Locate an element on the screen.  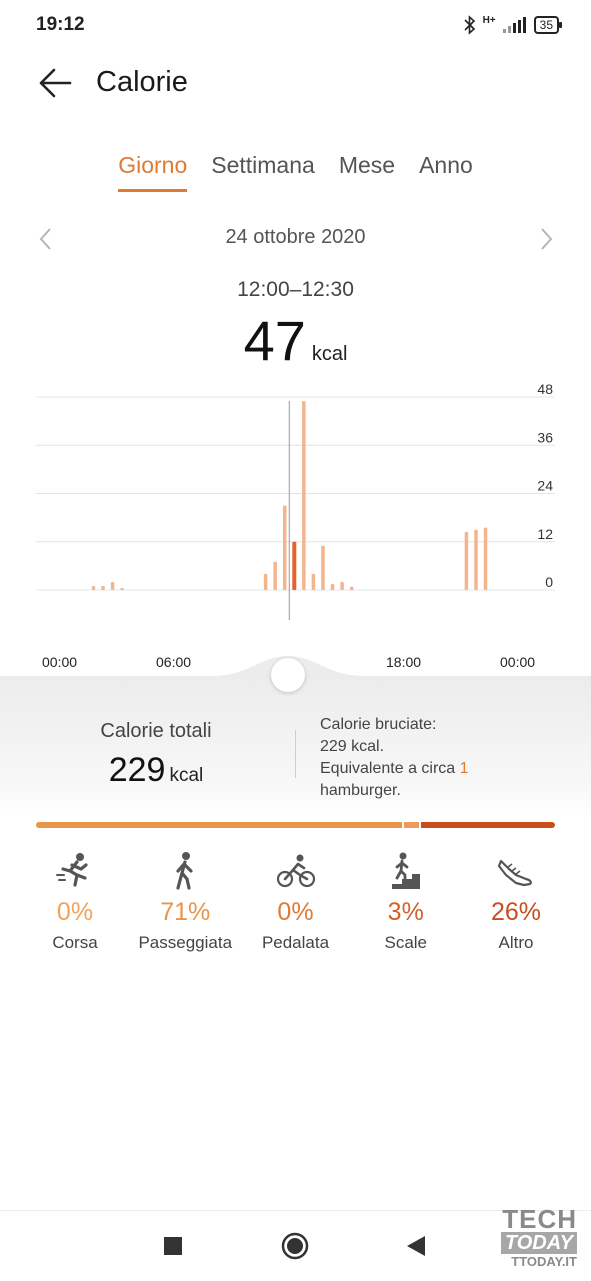
selected-kcal-number: 47 is located at coordinates (274, 340).